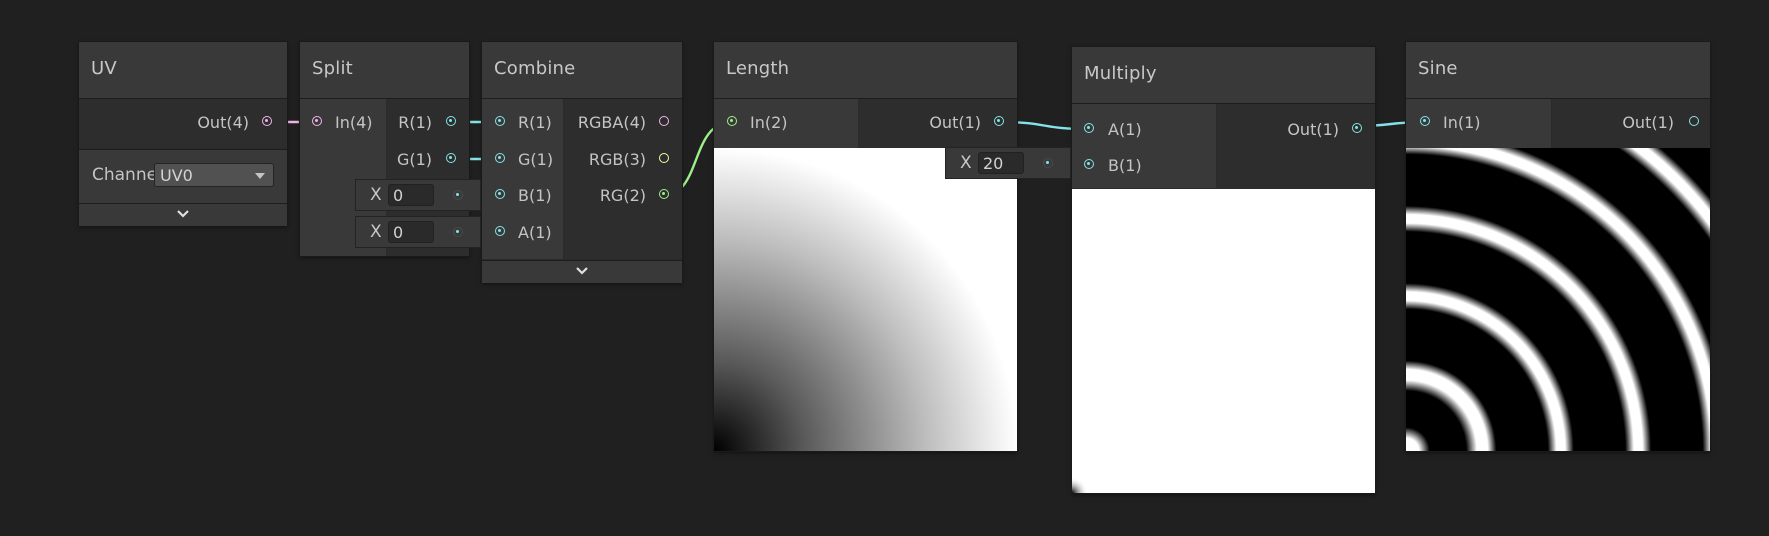 The image size is (1769, 536). I want to click on split-in-port, so click(317, 121).